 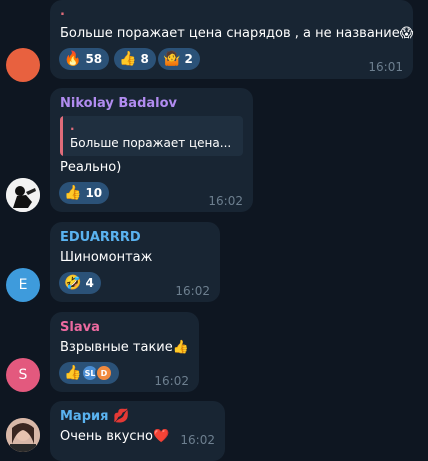 I want to click on message-text-content: Взрывные такие, so click(x=116, y=347).